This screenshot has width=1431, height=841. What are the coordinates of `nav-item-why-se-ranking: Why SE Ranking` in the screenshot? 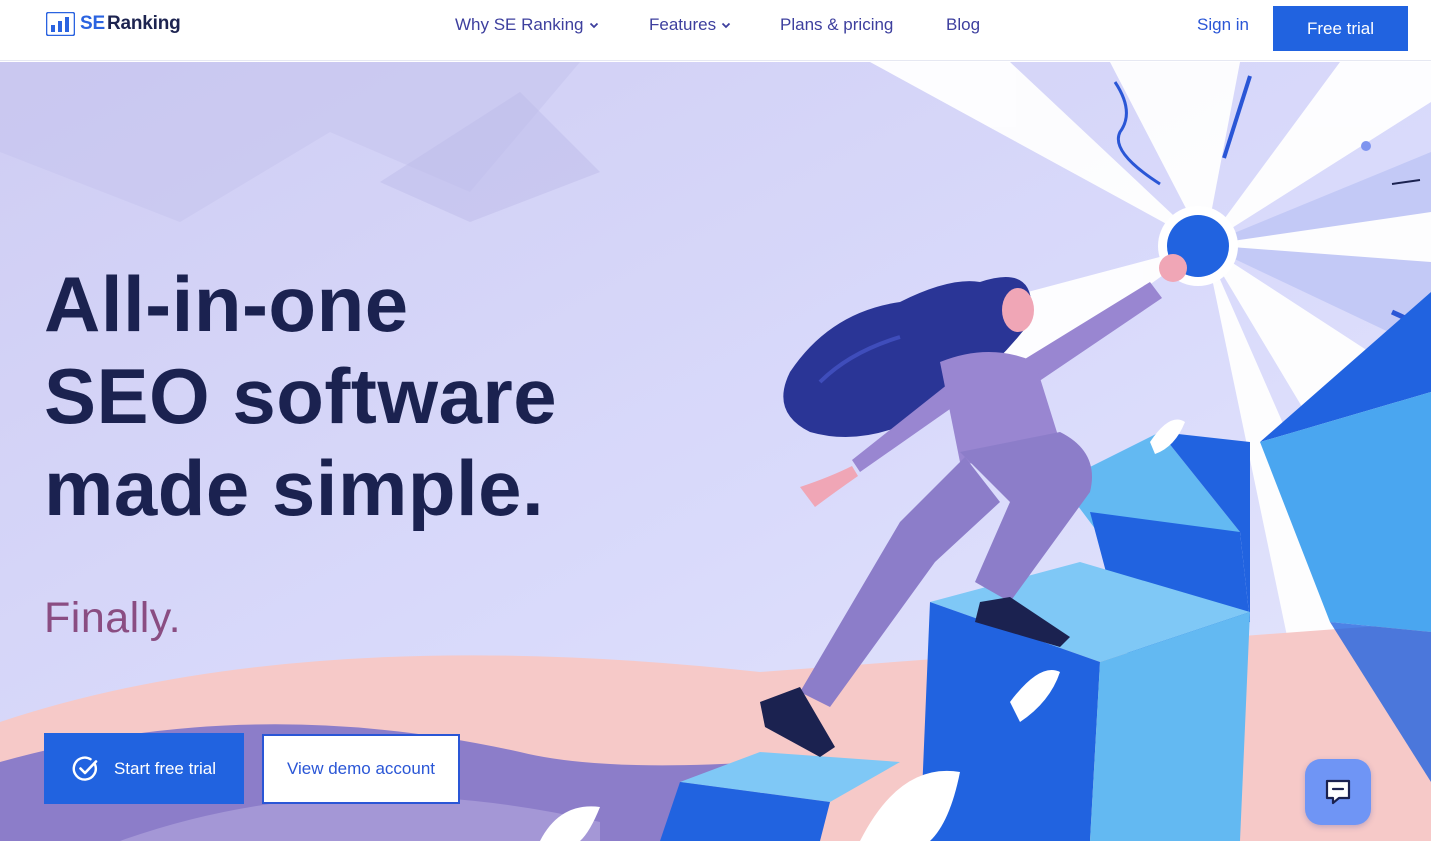 It's located at (527, 25).